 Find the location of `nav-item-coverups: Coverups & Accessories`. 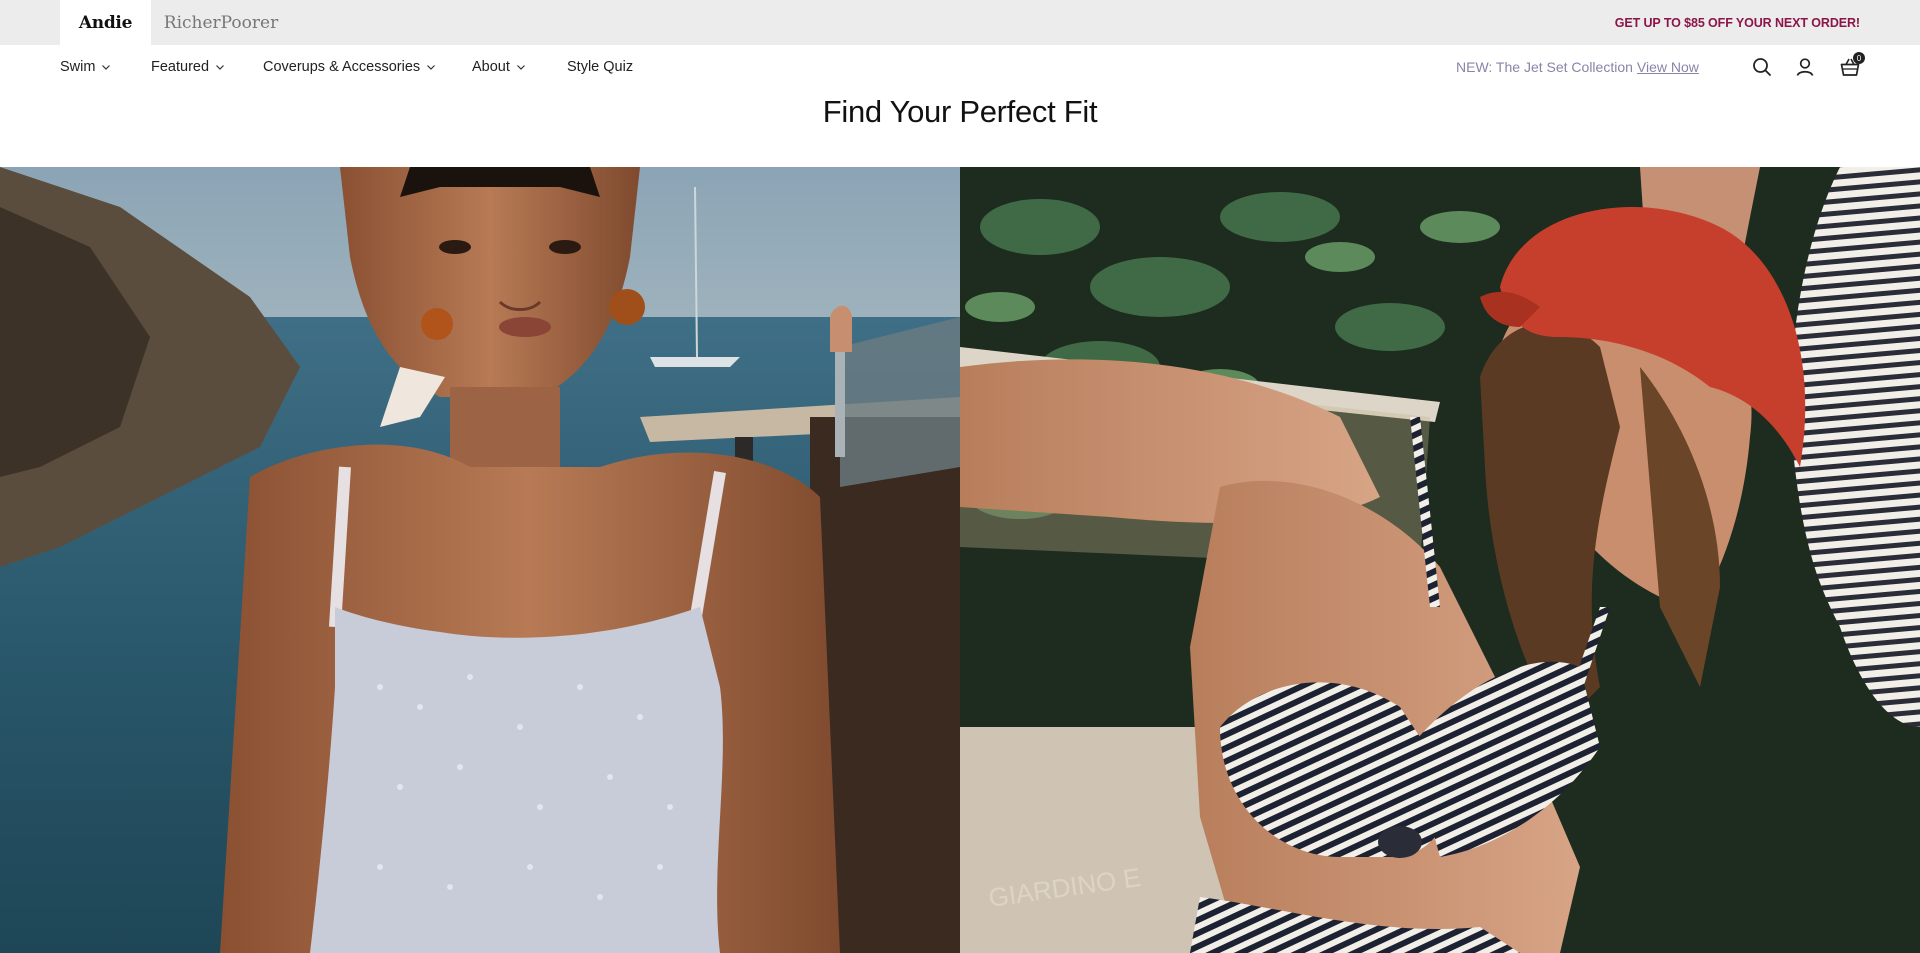

nav-item-coverups: Coverups & Accessories is located at coordinates (349, 66).